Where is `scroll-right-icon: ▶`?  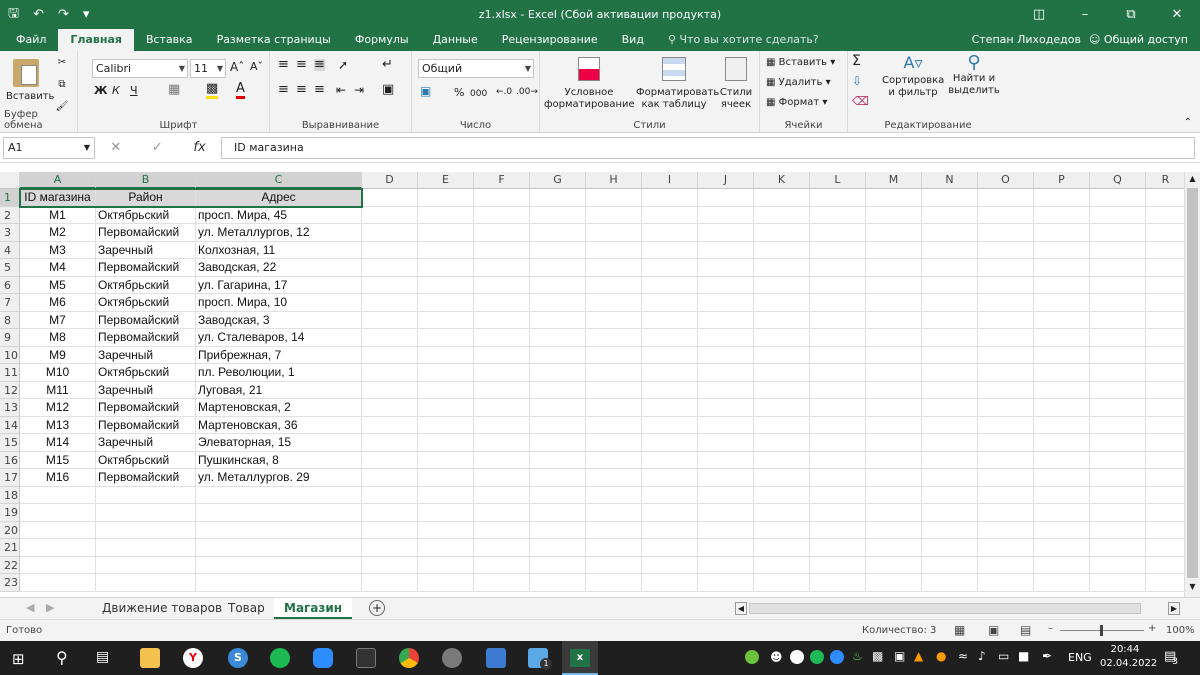 scroll-right-icon: ▶ is located at coordinates (1174, 608).